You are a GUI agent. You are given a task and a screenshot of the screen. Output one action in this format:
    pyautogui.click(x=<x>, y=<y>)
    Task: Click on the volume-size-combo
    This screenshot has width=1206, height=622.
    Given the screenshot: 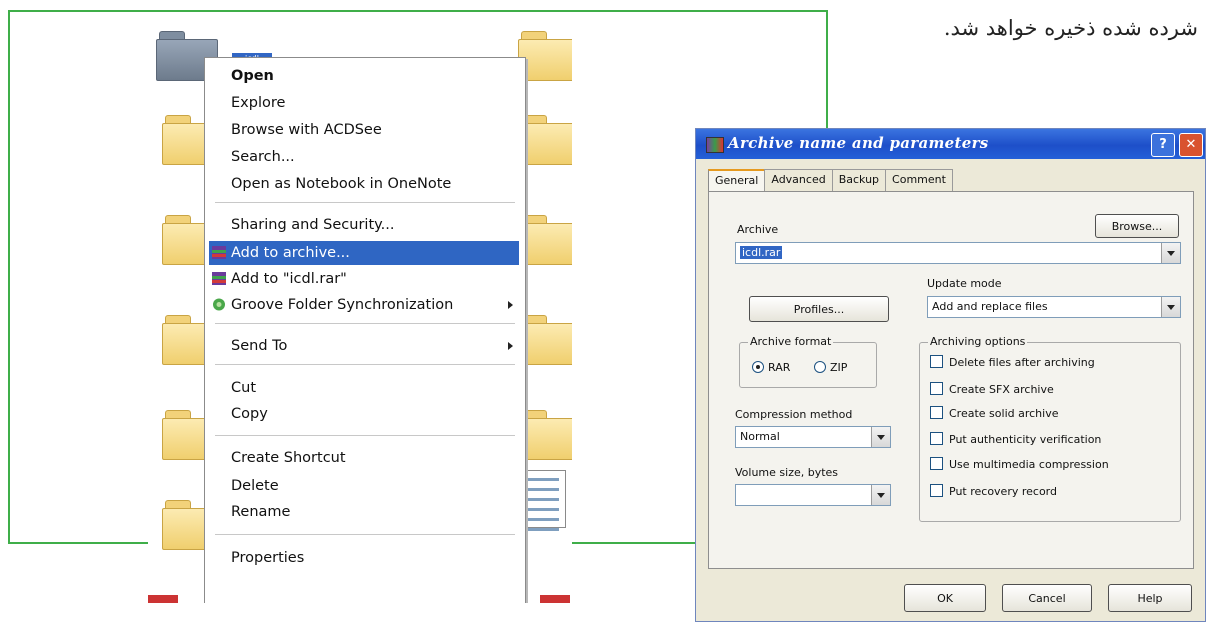 What is the action you would take?
    pyautogui.click(x=813, y=495)
    